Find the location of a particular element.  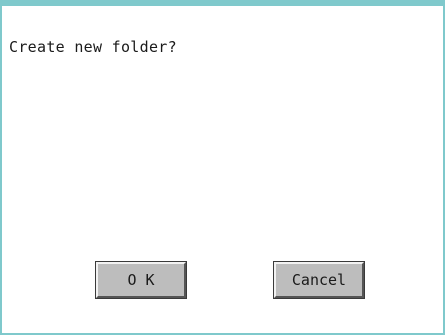

dialog-message: Create new folder? is located at coordinates (93, 47).